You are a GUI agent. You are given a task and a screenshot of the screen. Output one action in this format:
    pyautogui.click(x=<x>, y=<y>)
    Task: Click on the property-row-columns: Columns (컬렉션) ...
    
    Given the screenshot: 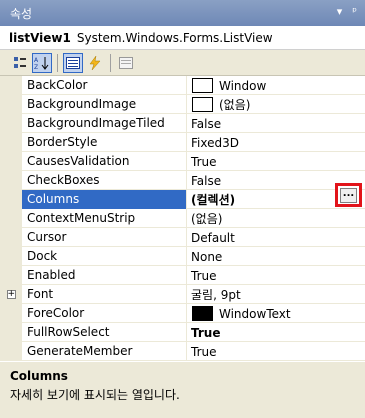 What is the action you would take?
    pyautogui.click(x=182, y=196)
    